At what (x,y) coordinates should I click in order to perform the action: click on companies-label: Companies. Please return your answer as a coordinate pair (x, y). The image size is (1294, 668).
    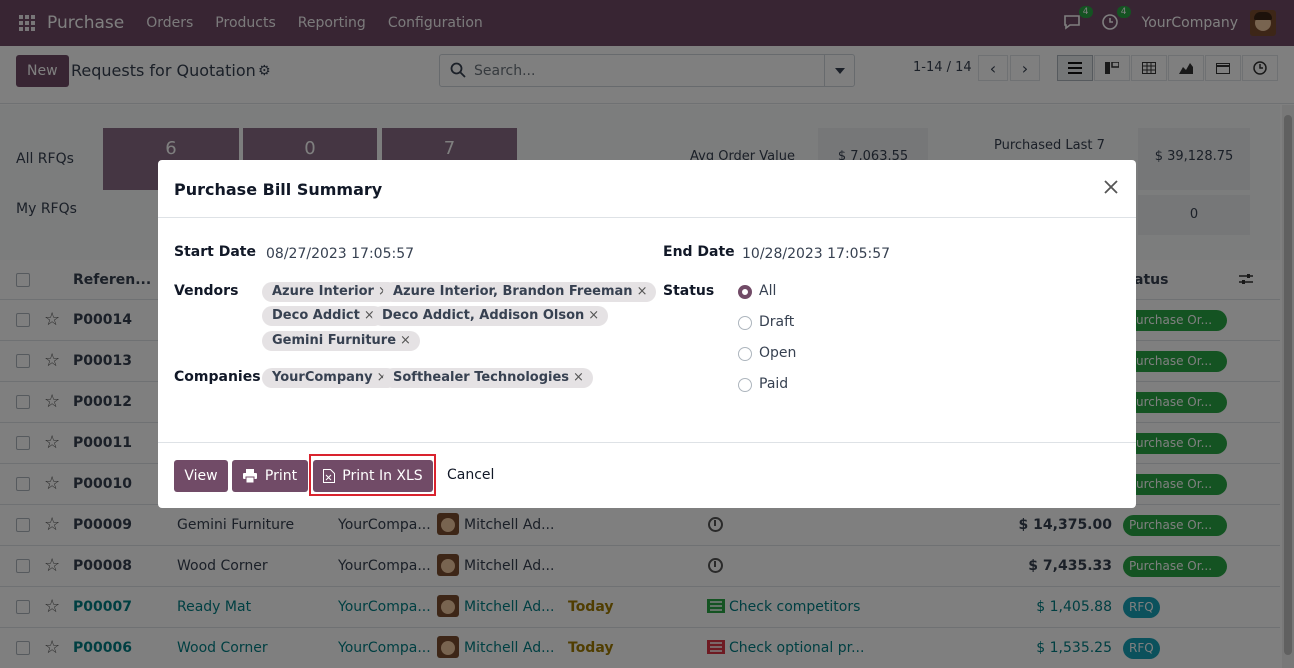
    Looking at the image, I should click on (217, 377).